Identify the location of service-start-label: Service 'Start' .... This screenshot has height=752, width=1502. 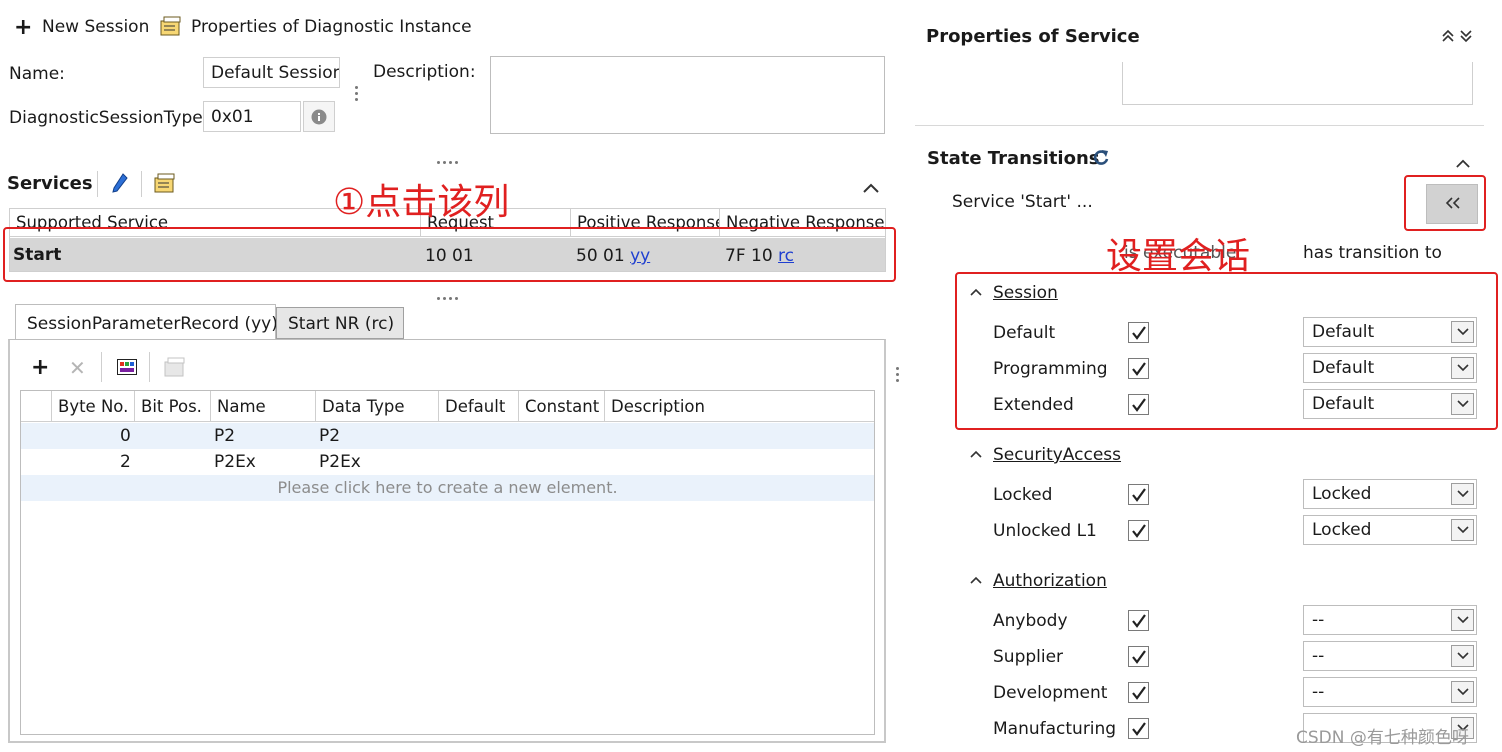
(1022, 202).